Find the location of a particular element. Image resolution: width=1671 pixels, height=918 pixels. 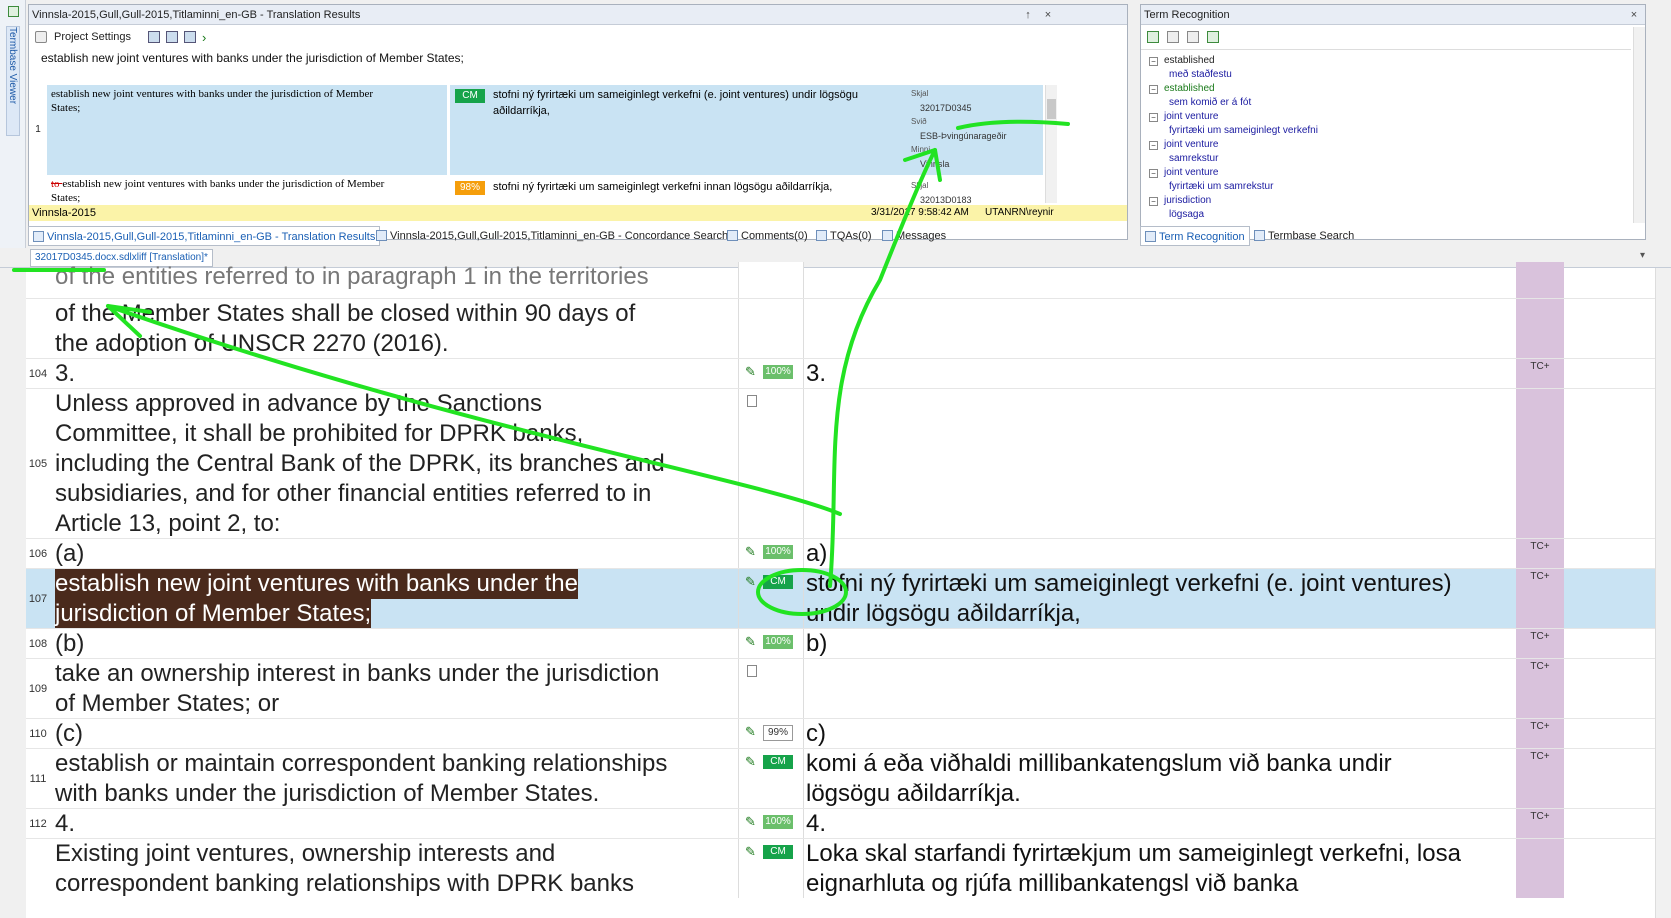

termbase-viewer-tab: Termbase Viewer is located at coordinates (13, 81).